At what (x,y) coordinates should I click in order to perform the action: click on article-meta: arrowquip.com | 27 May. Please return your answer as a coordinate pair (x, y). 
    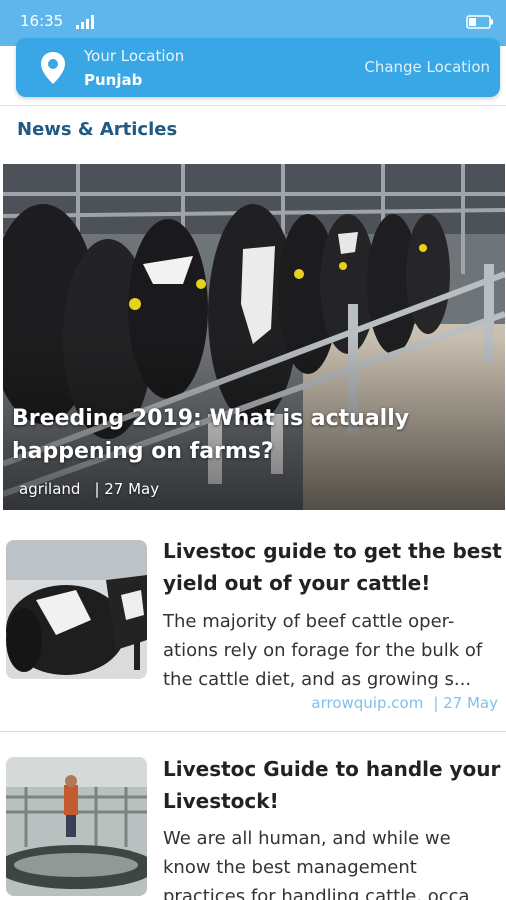
    Looking at the image, I should click on (404, 703).